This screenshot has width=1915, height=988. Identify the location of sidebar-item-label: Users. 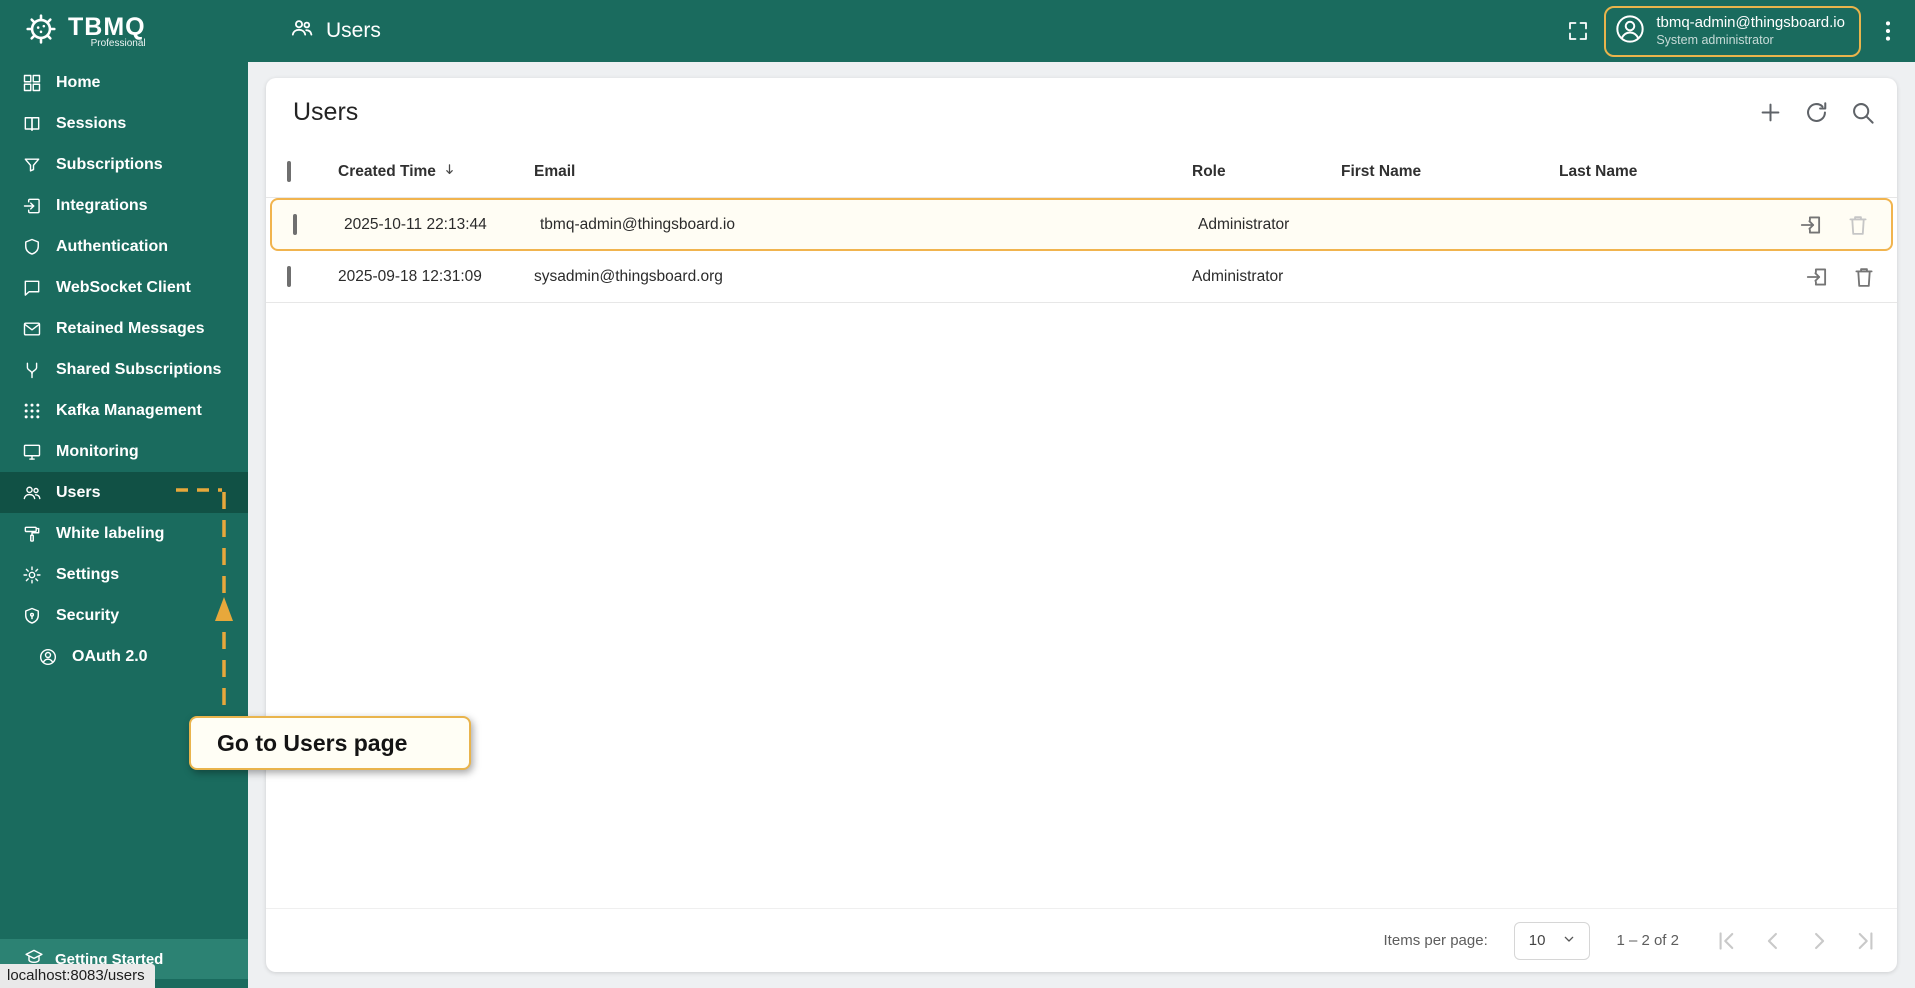
(78, 492).